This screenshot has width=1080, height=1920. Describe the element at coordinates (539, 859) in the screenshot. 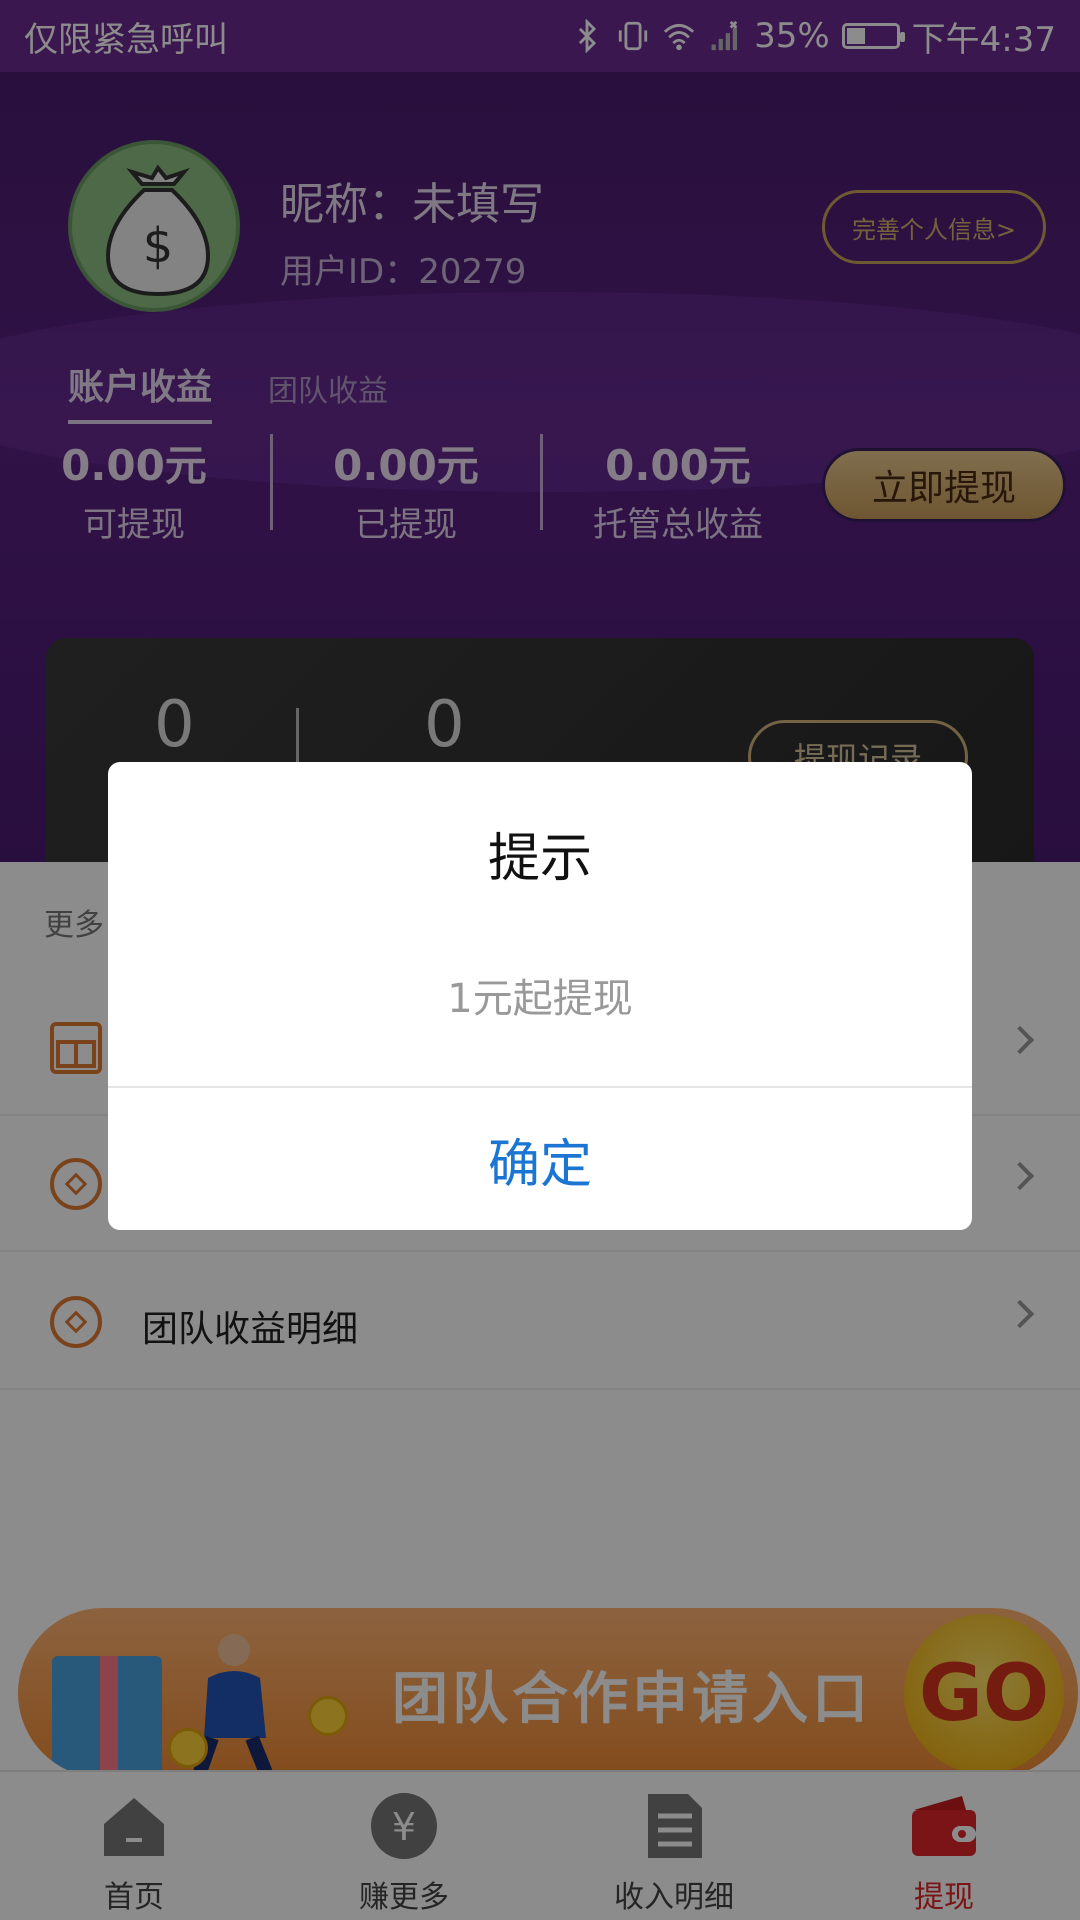

I see `dialog-title: 提示` at that location.